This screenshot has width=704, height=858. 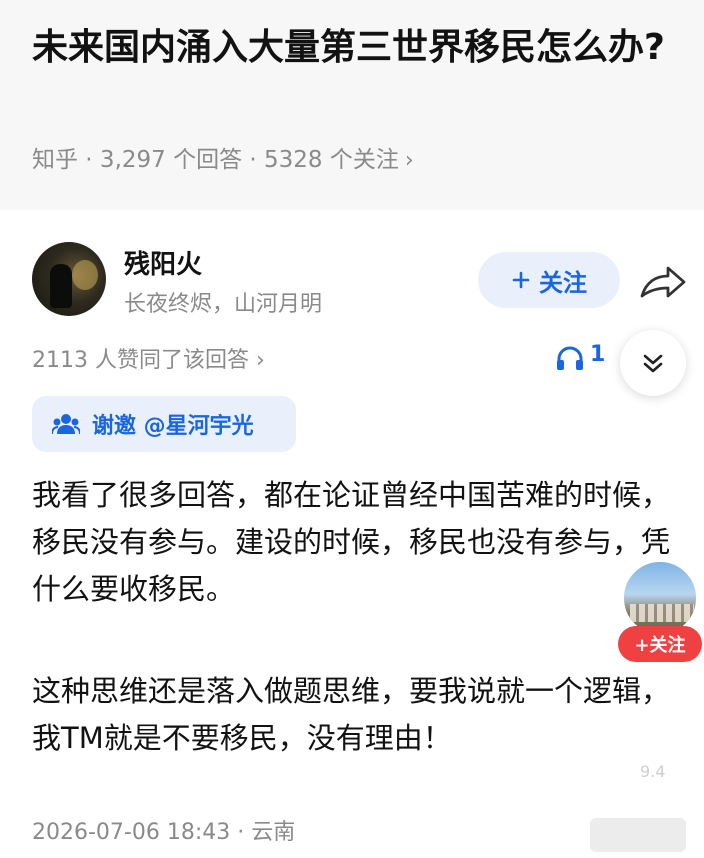 What do you see at coordinates (598, 354) in the screenshot?
I see `listen-count: 1` at bounding box center [598, 354].